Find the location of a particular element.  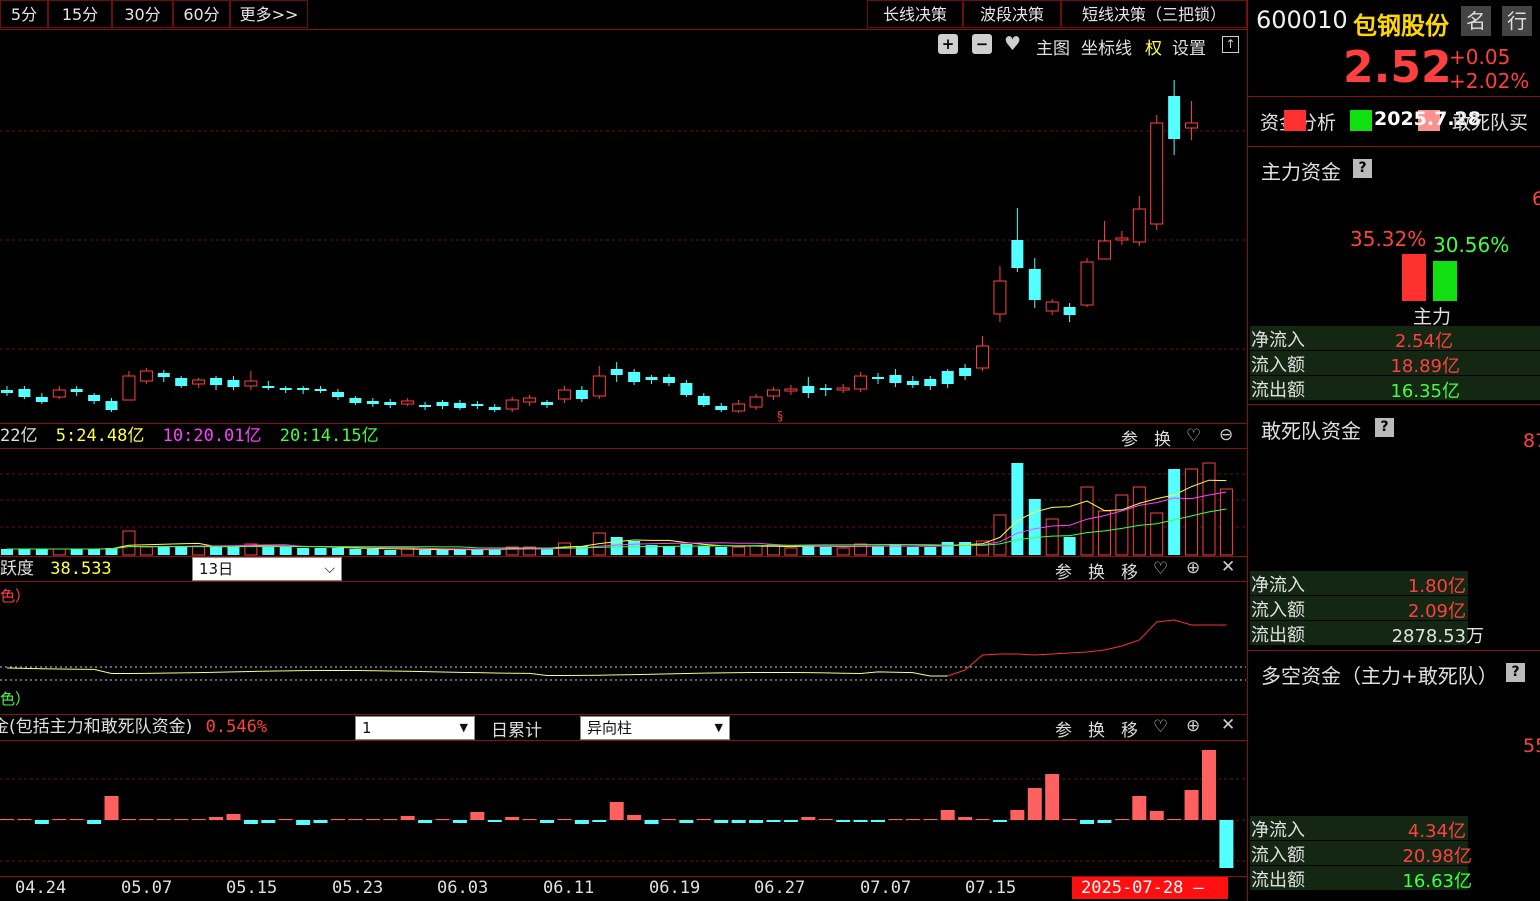

date-tick: 05.15 is located at coordinates (252, 888).